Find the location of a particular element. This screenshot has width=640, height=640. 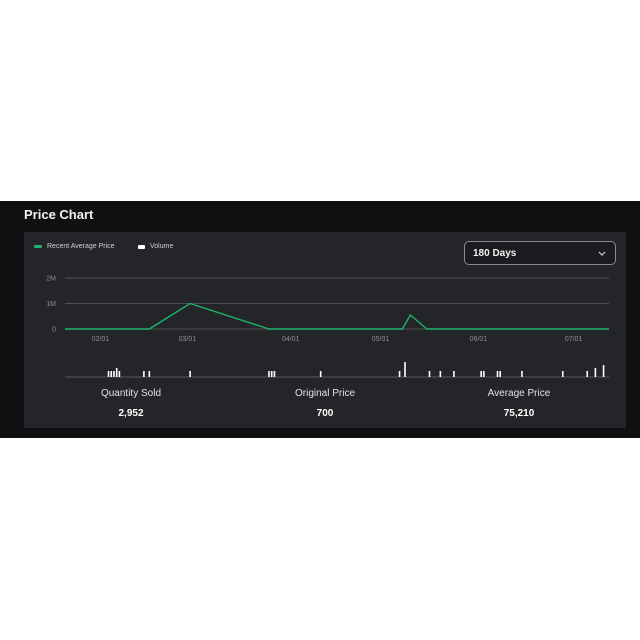

legend-swatch-volume is located at coordinates (141, 246).